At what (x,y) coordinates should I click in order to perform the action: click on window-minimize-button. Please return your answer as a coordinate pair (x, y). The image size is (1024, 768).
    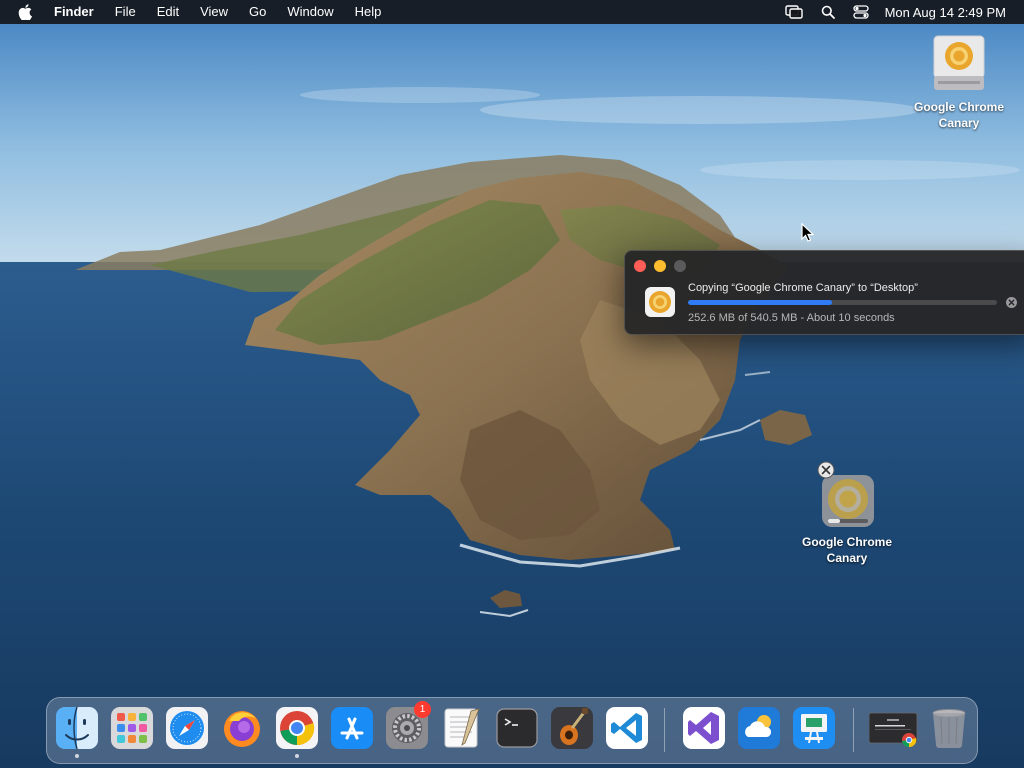
    Looking at the image, I should click on (660, 266).